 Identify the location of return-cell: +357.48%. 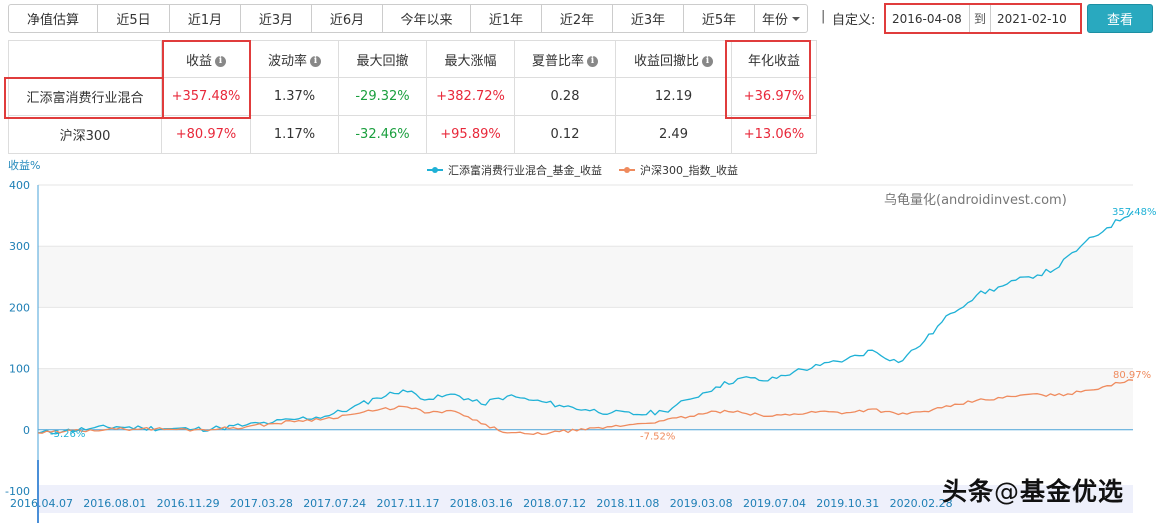
(206, 96).